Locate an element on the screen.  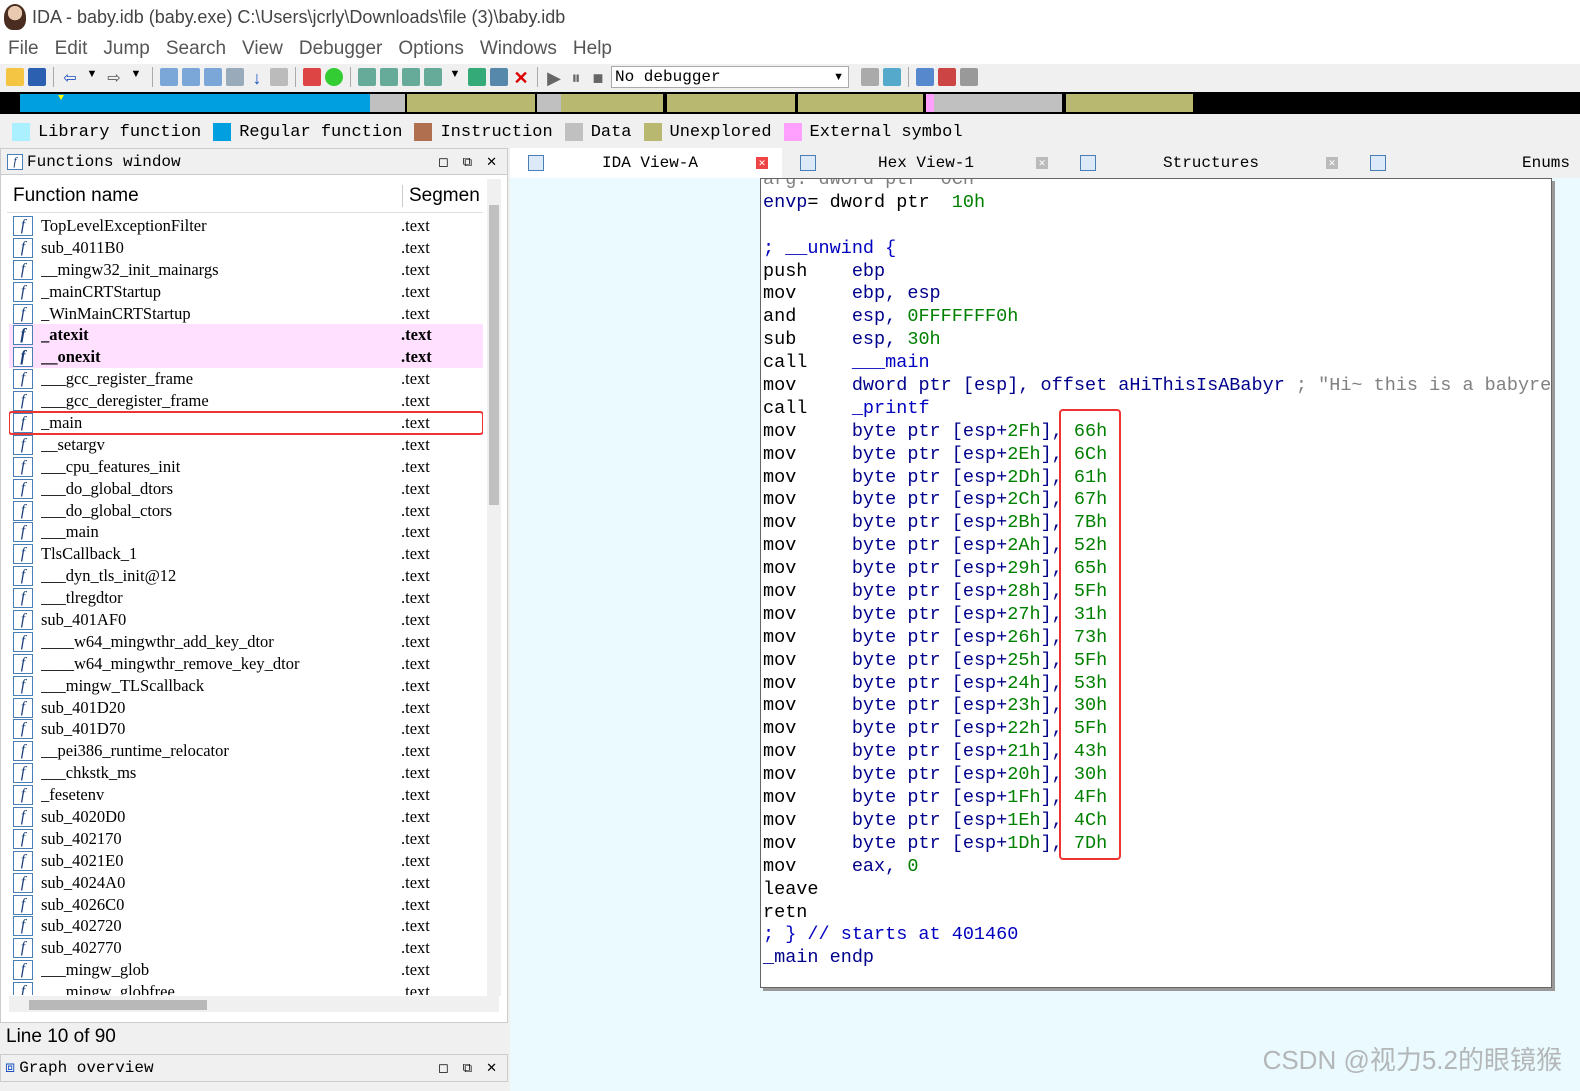
forward-dropdown-icon: ▼ is located at coordinates (136, 77).